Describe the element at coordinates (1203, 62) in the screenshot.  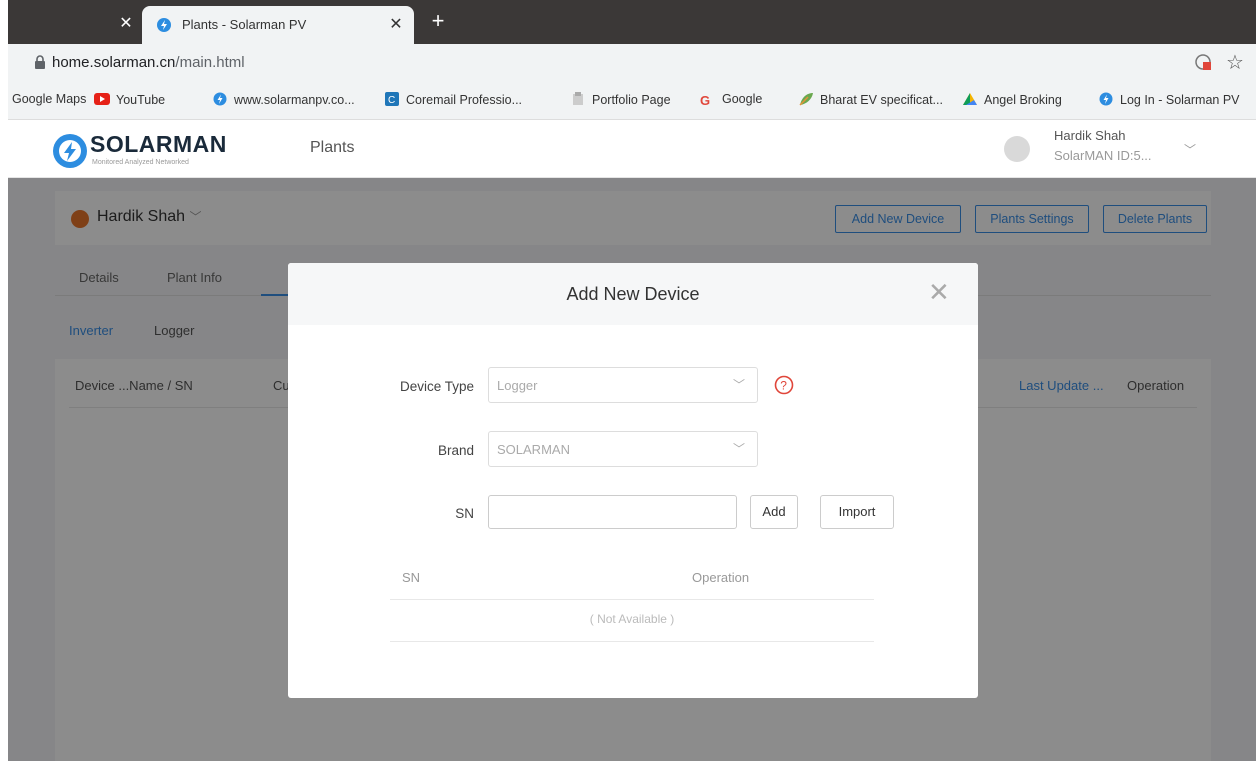
I see `translate-extension-icon` at that location.